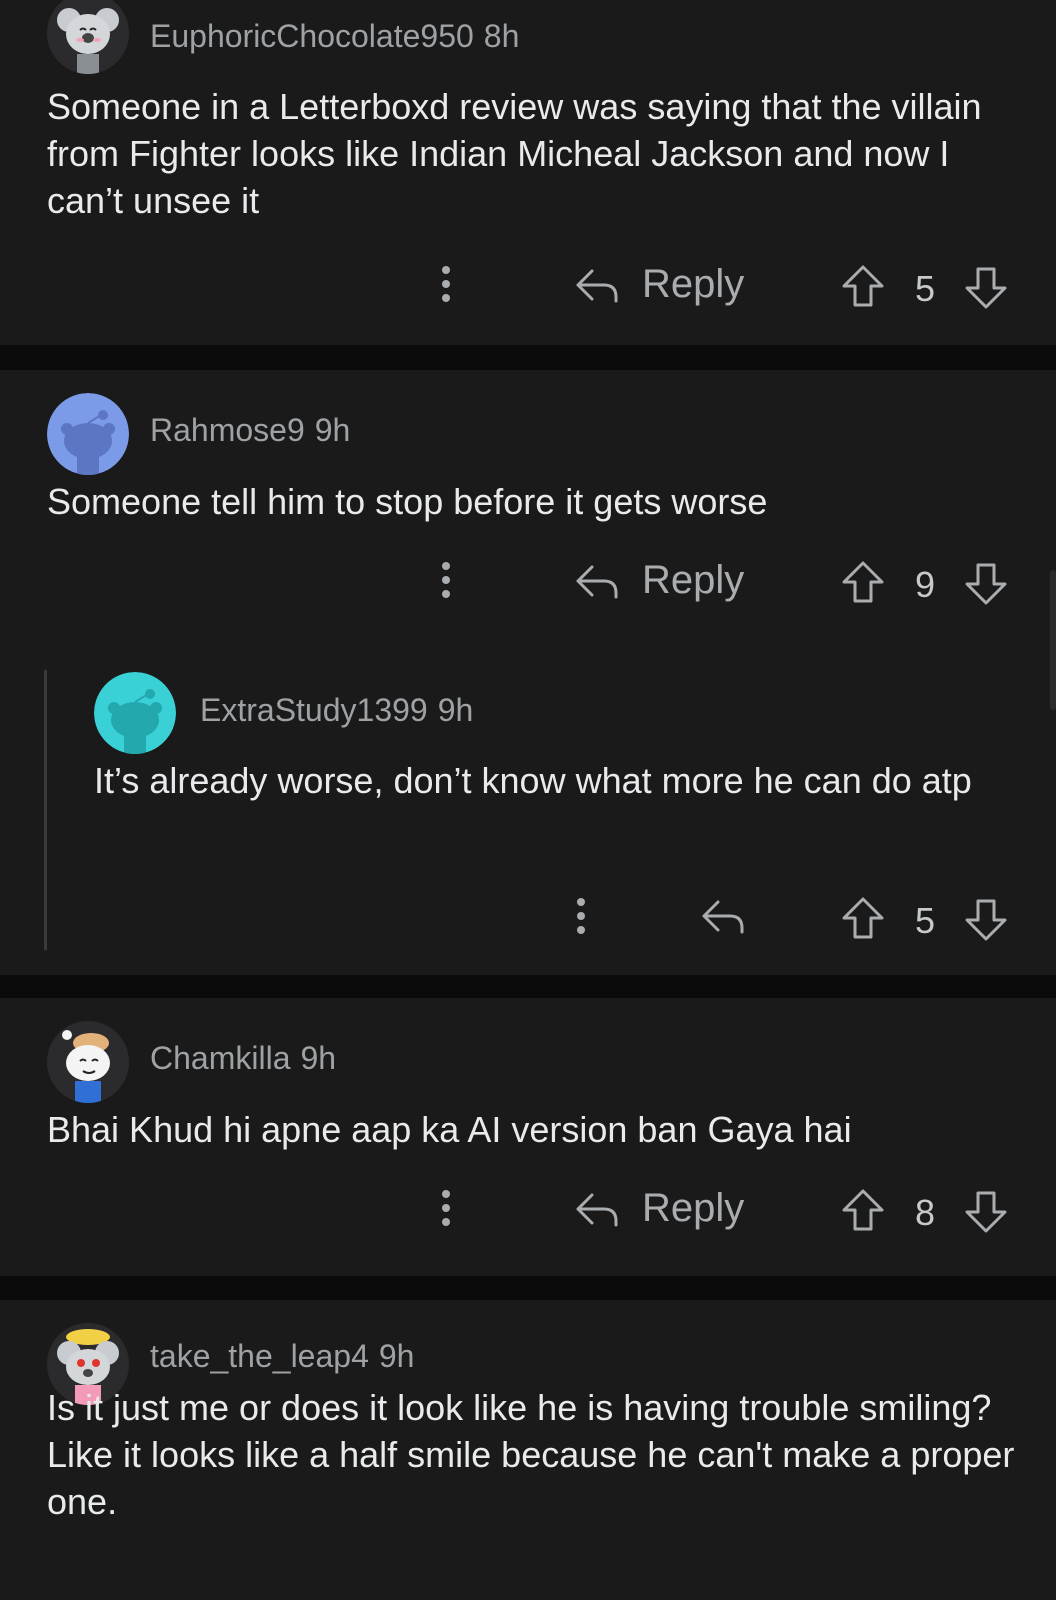  I want to click on comment-author: Rahmose9 9h, so click(250, 430).